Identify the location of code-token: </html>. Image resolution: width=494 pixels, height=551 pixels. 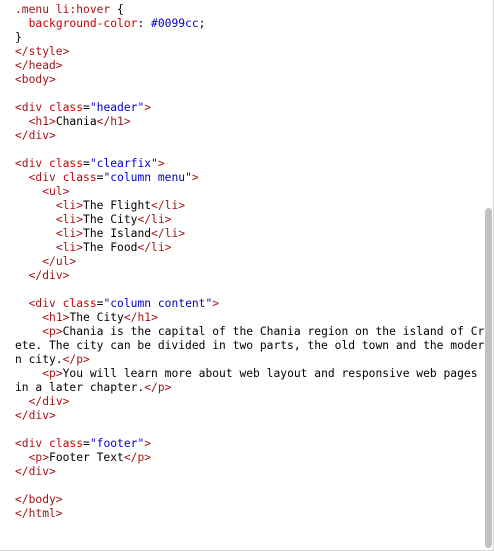
(39, 513).